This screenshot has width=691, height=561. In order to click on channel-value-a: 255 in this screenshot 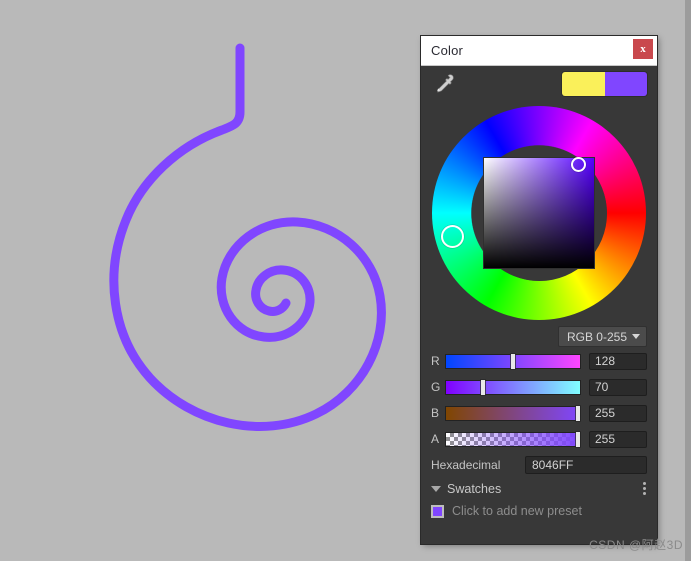, I will do `click(618, 439)`.